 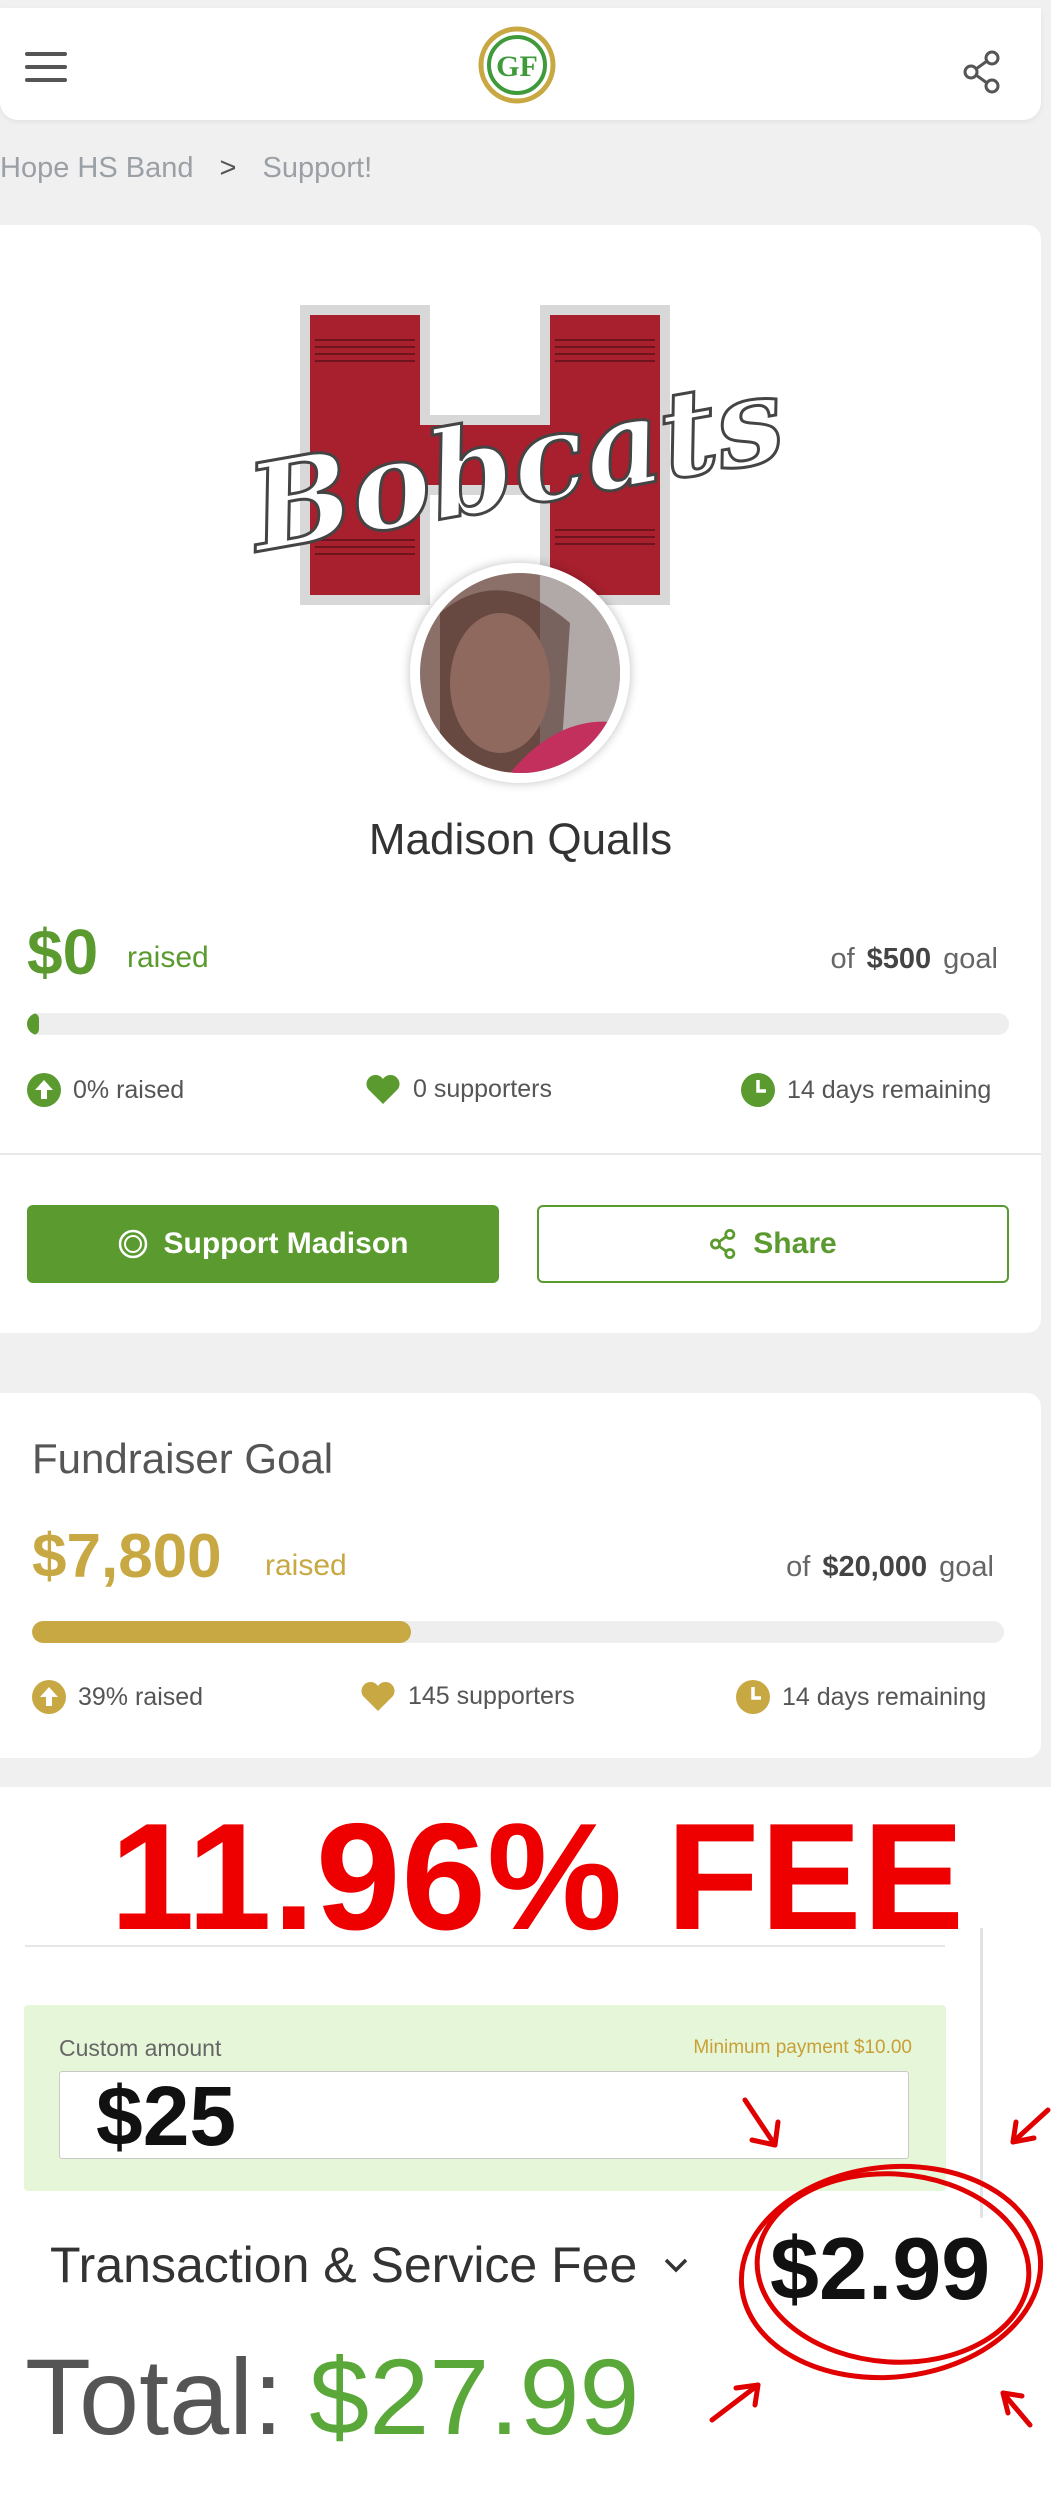 I want to click on fundraiser-stat-remaining: 14 days remaining, so click(x=861, y=1697).